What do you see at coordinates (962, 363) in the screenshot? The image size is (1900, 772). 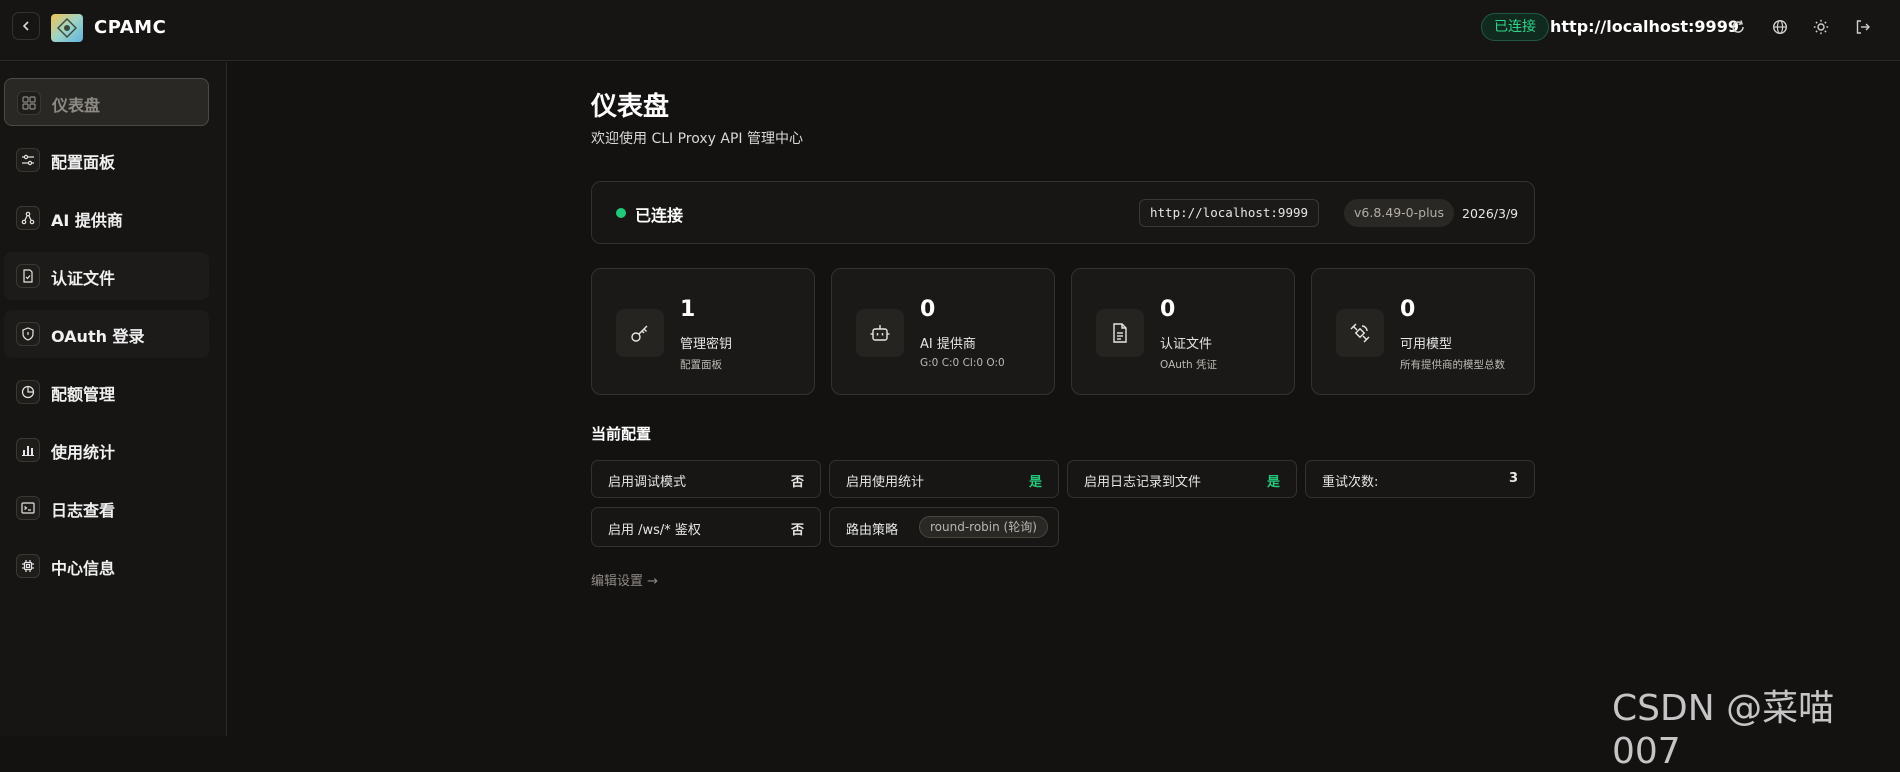 I see `stat-subtext: G:0 C:0 Cl:0 O:0` at bounding box center [962, 363].